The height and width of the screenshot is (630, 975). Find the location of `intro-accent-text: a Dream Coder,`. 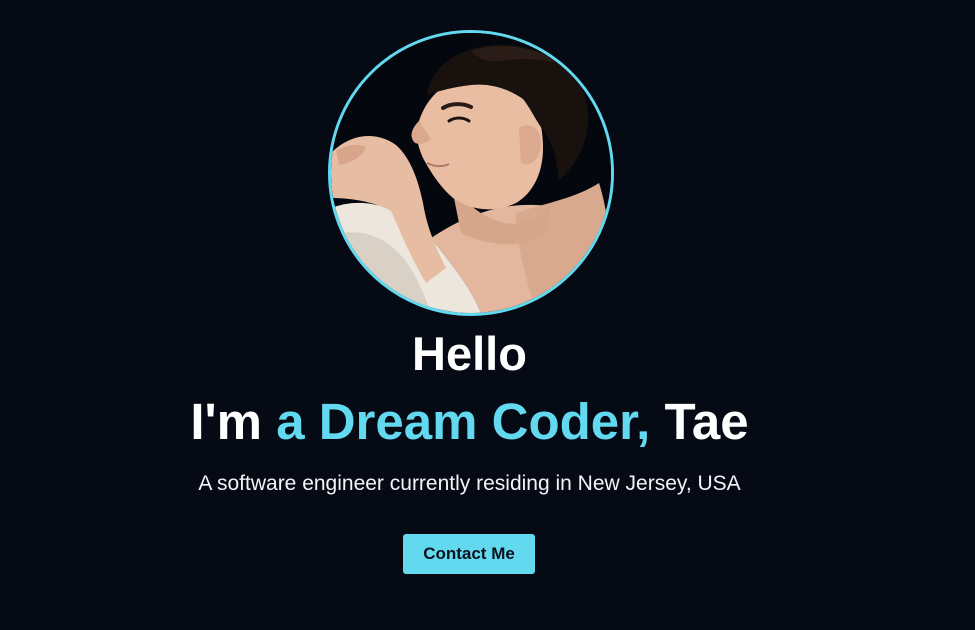

intro-accent-text: a Dream Coder, is located at coordinates (463, 421).